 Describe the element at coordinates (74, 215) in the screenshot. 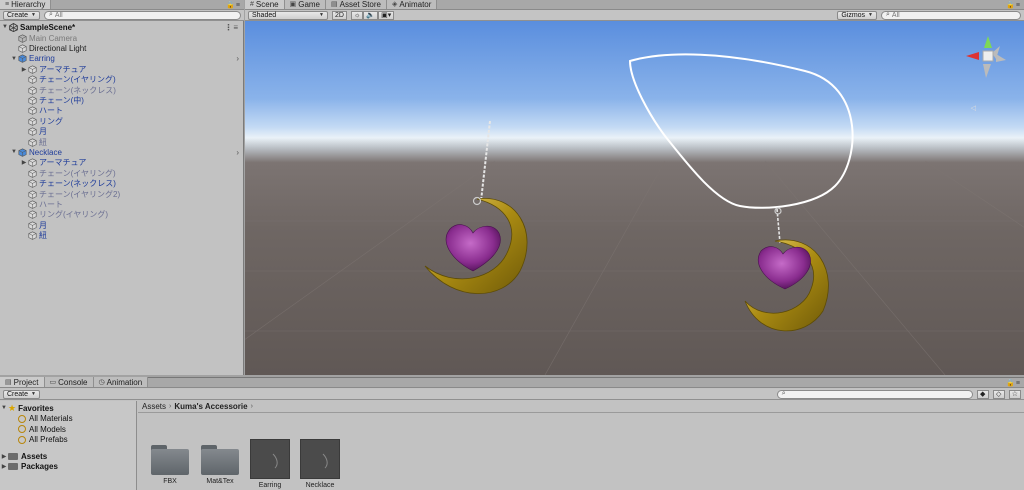

I see `hierarchy-item-label: リング(イヤリング)` at that location.